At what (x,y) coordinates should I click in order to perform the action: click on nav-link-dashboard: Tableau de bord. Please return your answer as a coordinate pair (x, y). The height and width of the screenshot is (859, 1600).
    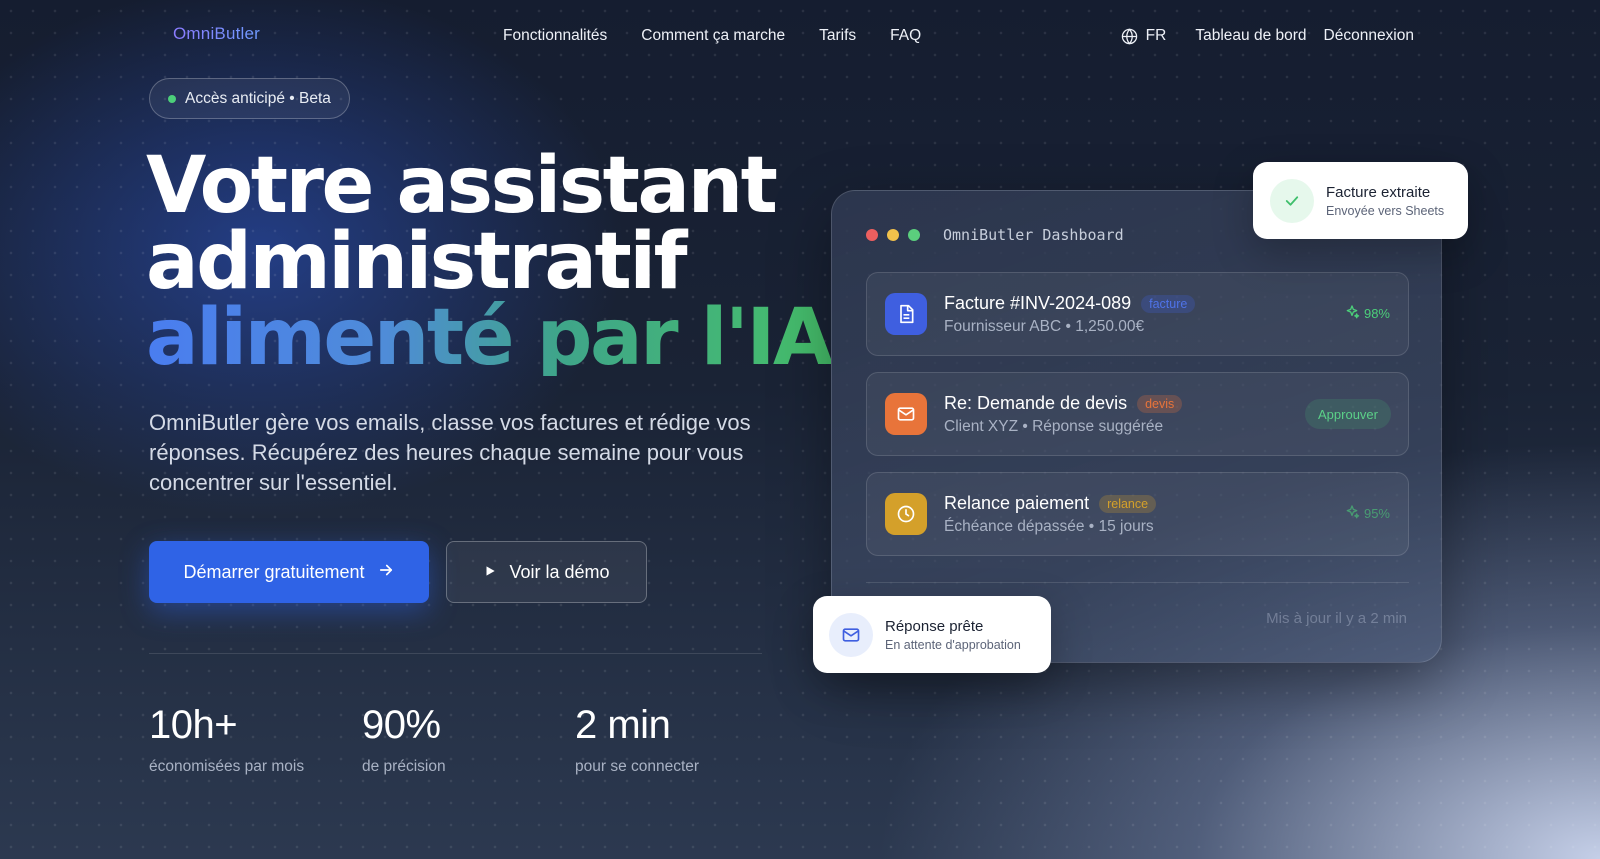
    Looking at the image, I should click on (1250, 36).